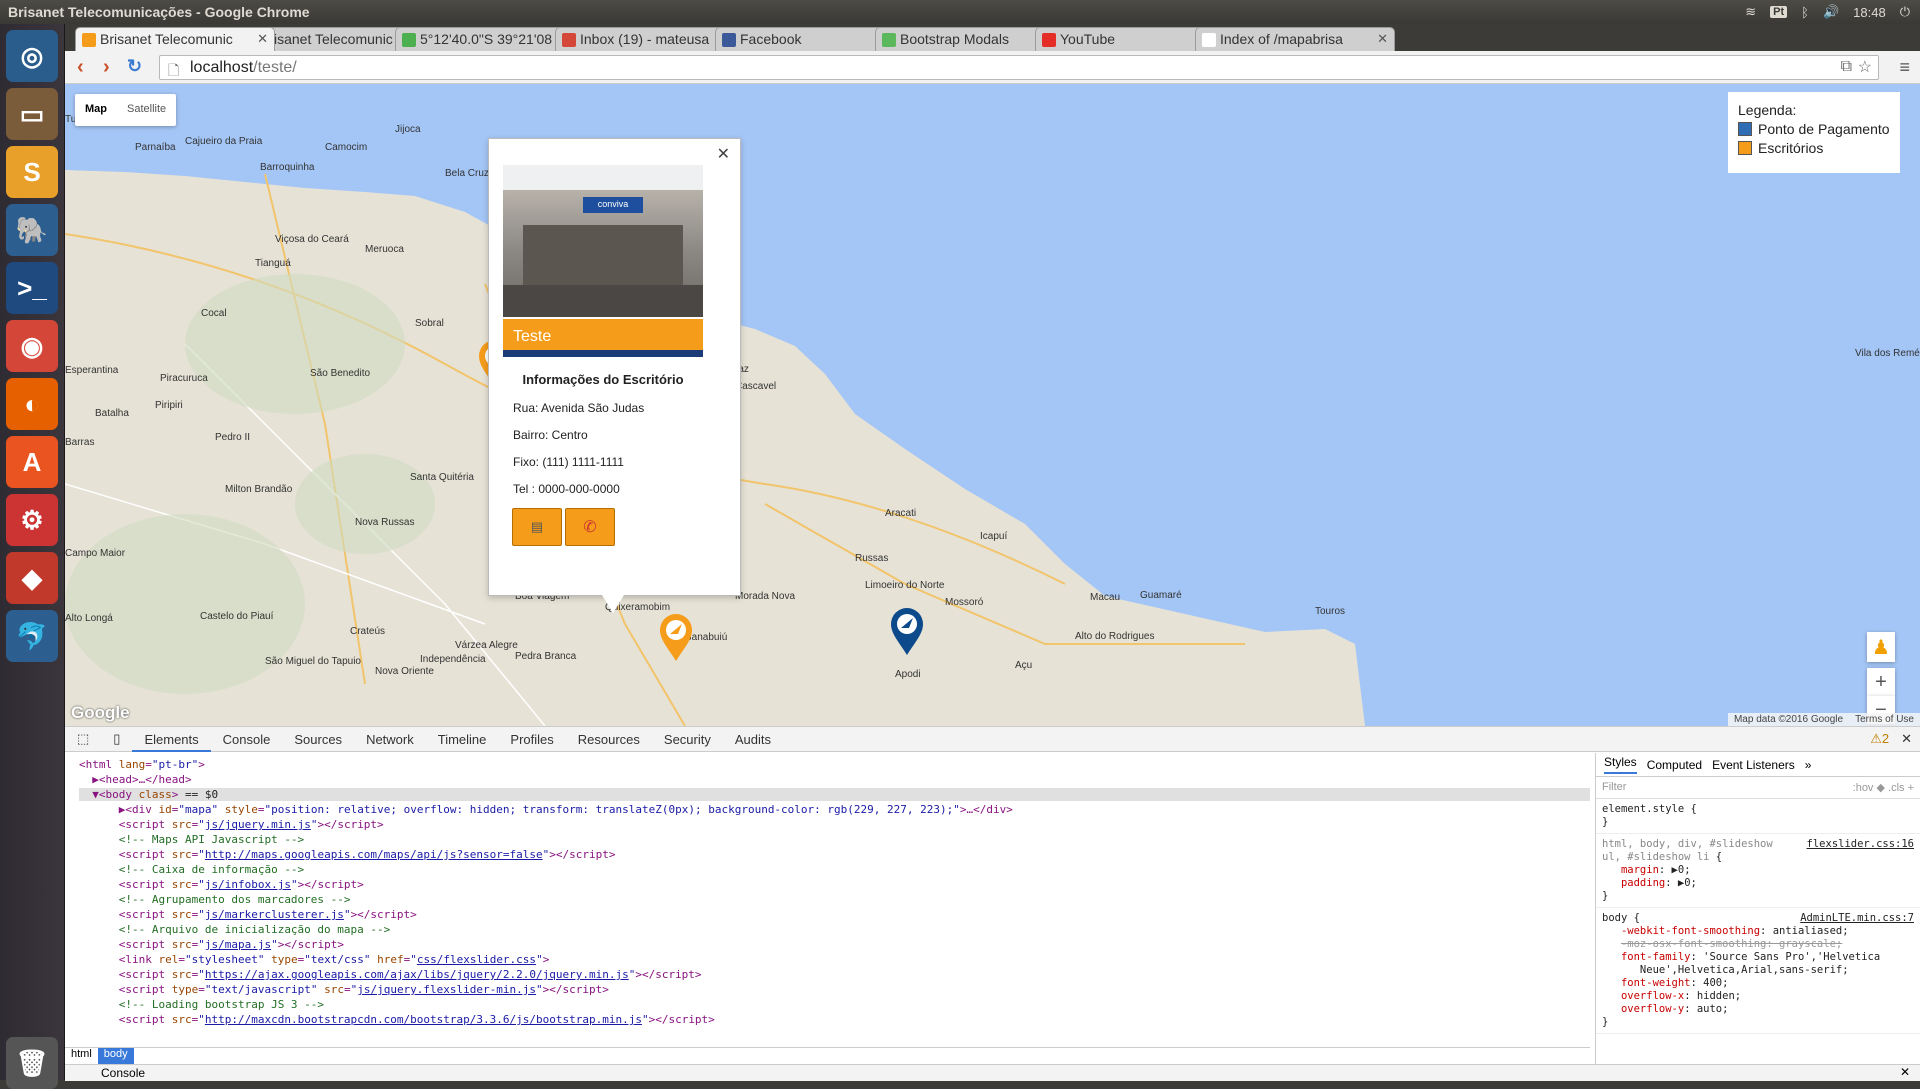 The width and height of the screenshot is (1920, 1089). I want to click on system-settings-icon: ⚙, so click(32, 520).